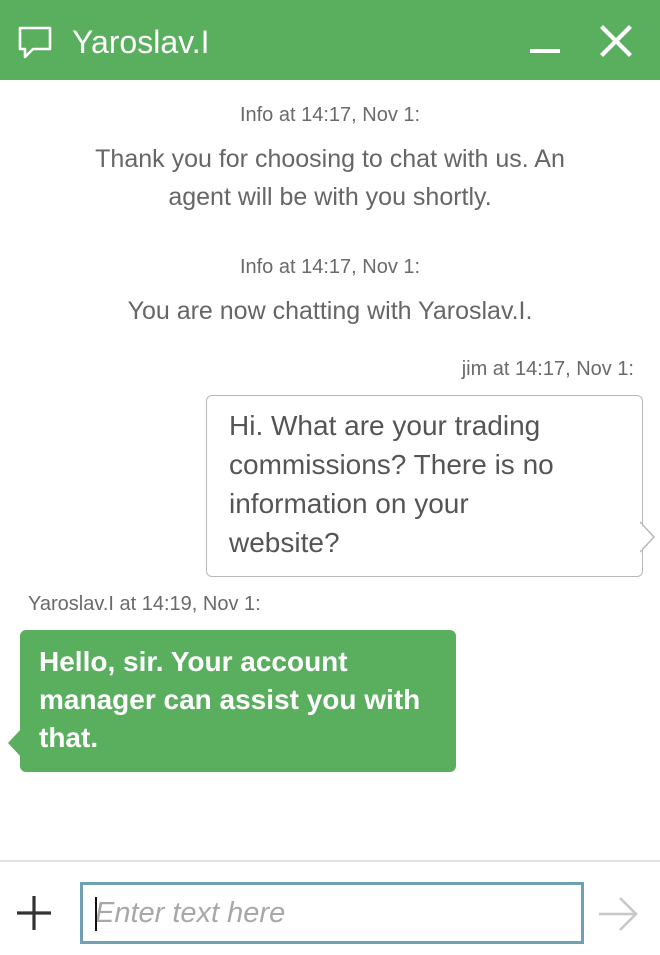  I want to click on agent-message-line: manager can assist you with, so click(230, 699).